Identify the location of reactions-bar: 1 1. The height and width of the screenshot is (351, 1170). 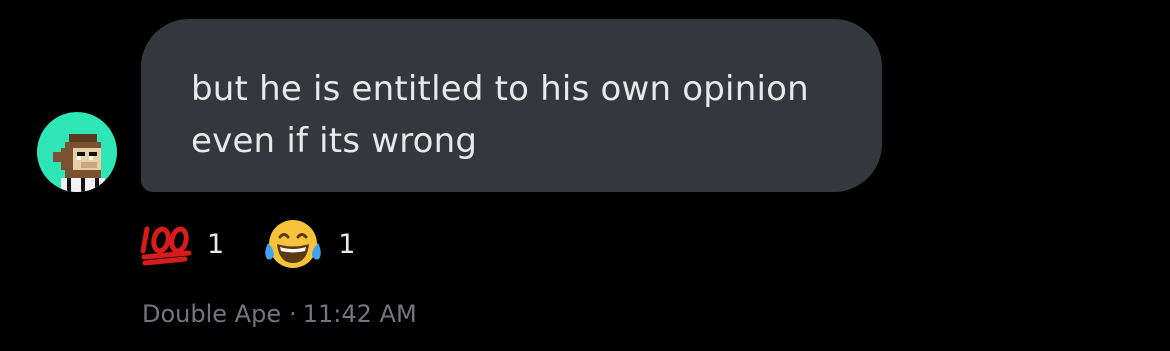
(248, 244).